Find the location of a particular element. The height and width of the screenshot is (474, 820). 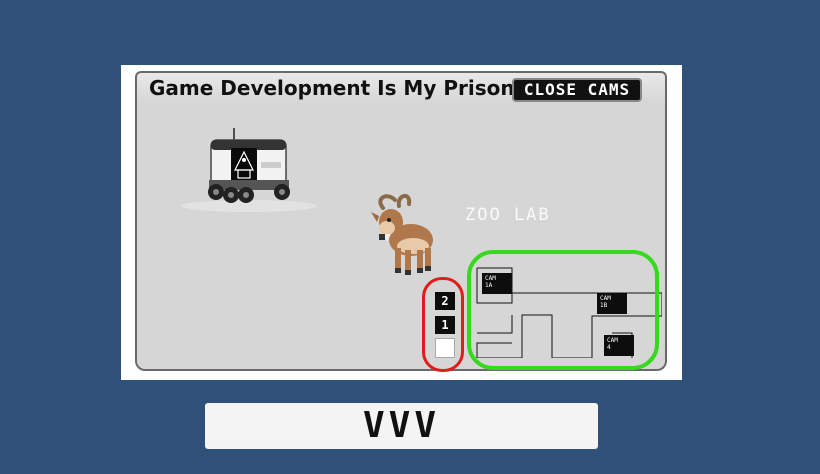

delivery-robot-sprite is located at coordinates (249, 170).